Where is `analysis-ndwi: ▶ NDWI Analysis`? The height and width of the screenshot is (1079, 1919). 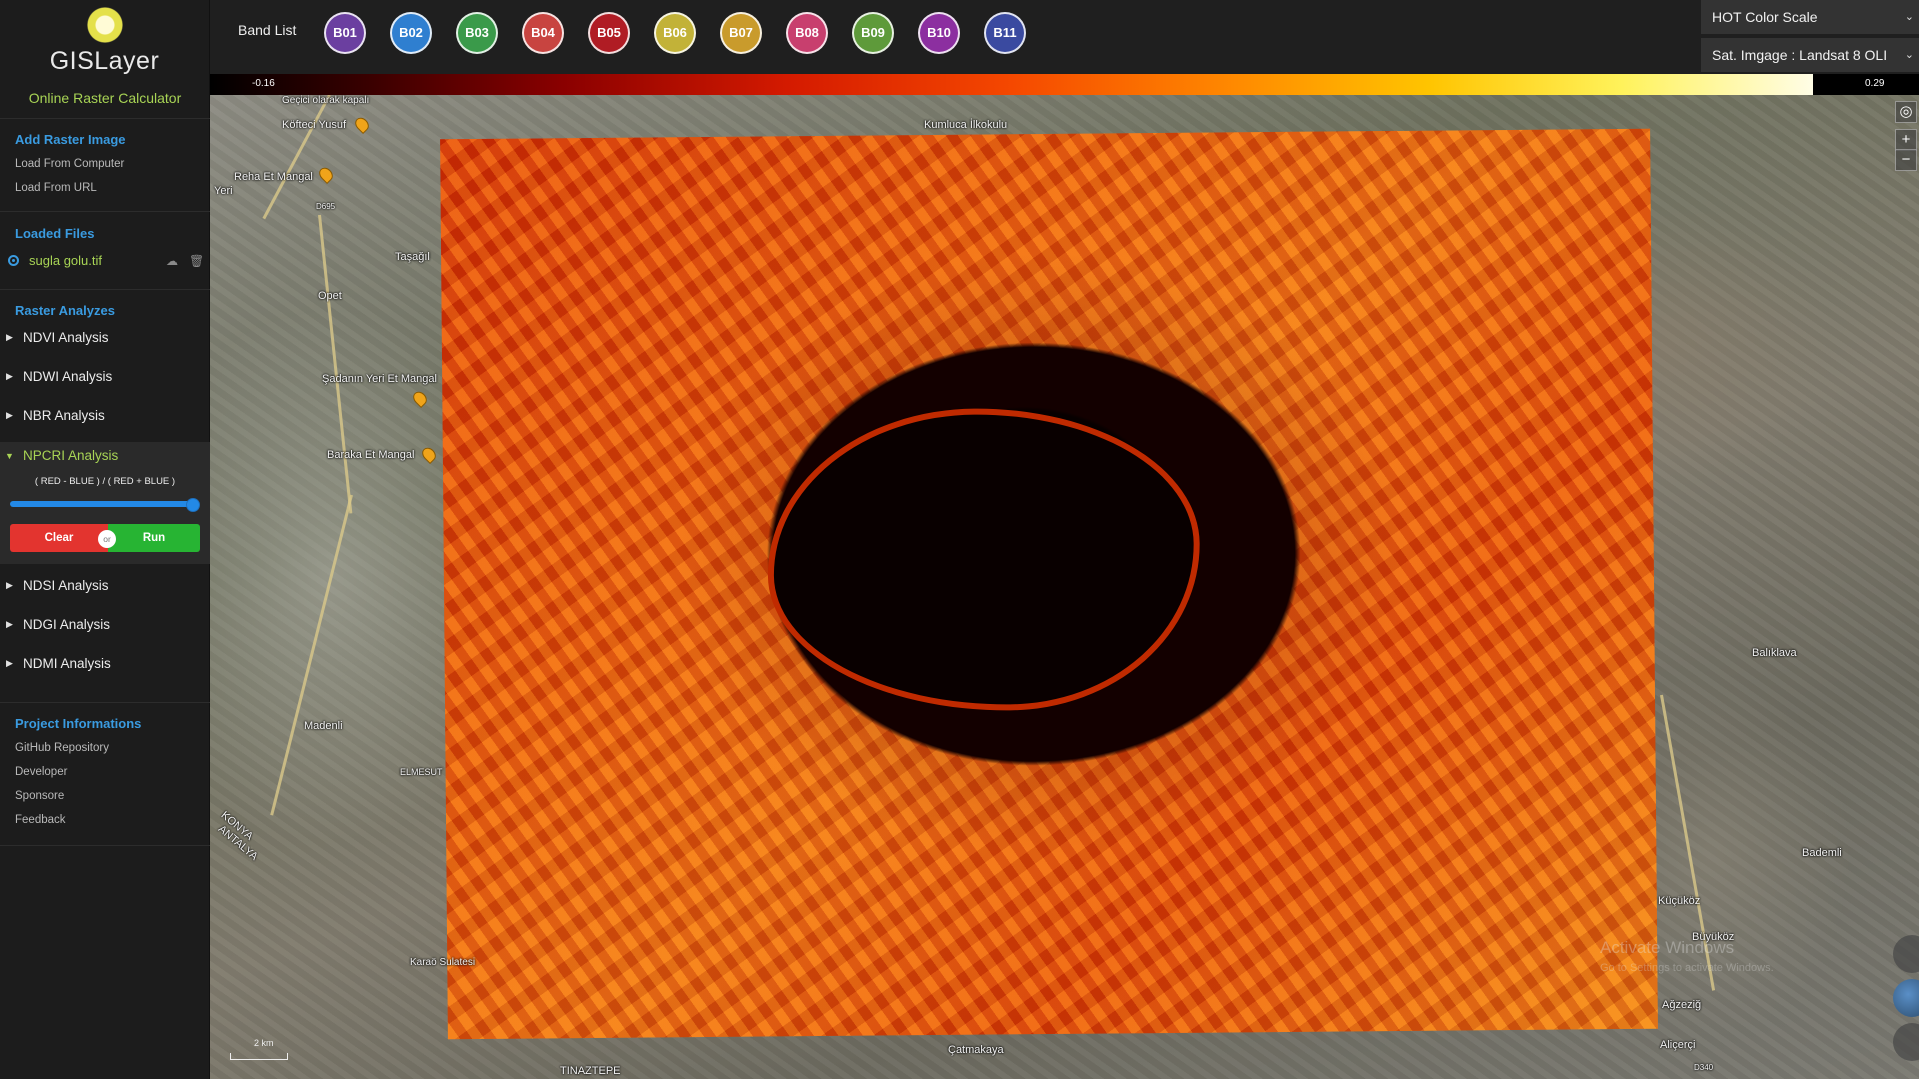 analysis-ndwi: ▶ NDWI Analysis is located at coordinates (105, 378).